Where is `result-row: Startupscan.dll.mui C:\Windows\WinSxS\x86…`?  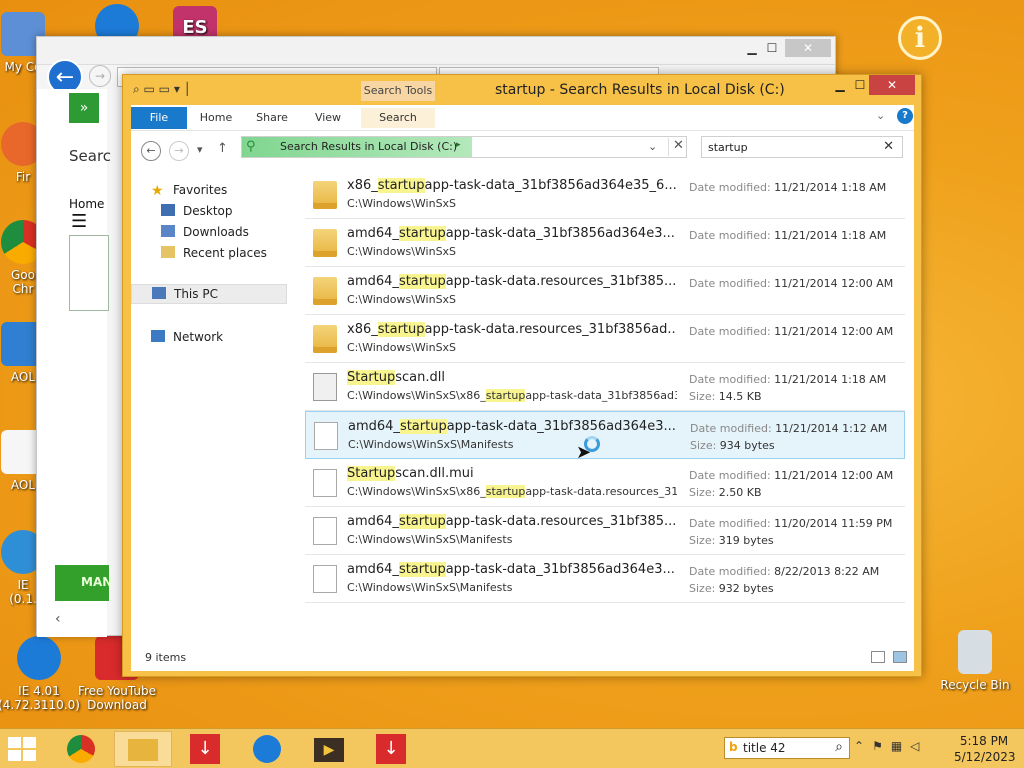 result-row: Startupscan.dll.mui C:\Windows\WinSxS\x86… is located at coordinates (605, 483).